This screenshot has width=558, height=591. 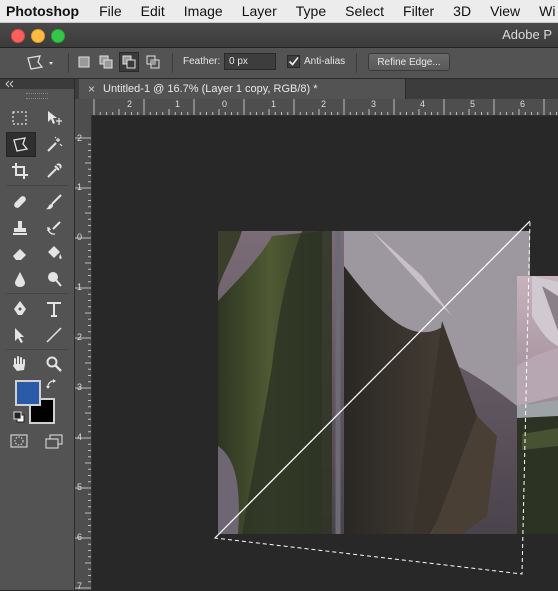 I want to click on spot-healing-tool, so click(x=20, y=202).